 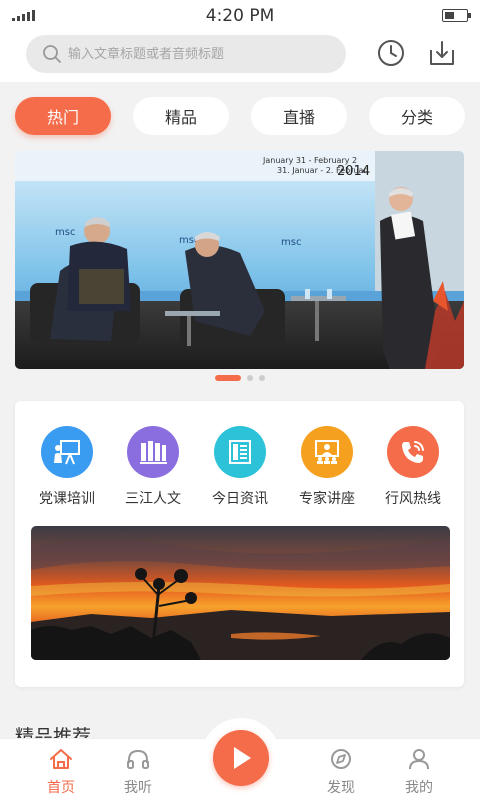 I want to click on play-button, so click(x=241, y=758).